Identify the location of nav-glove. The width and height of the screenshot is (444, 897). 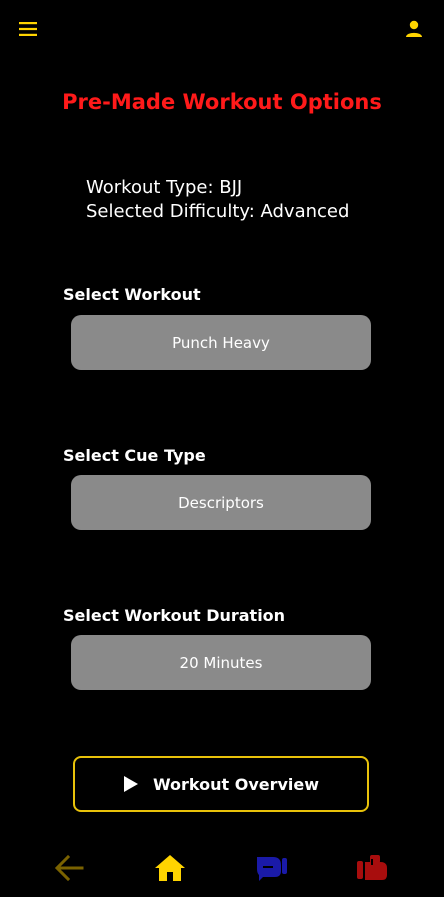
(372, 868).